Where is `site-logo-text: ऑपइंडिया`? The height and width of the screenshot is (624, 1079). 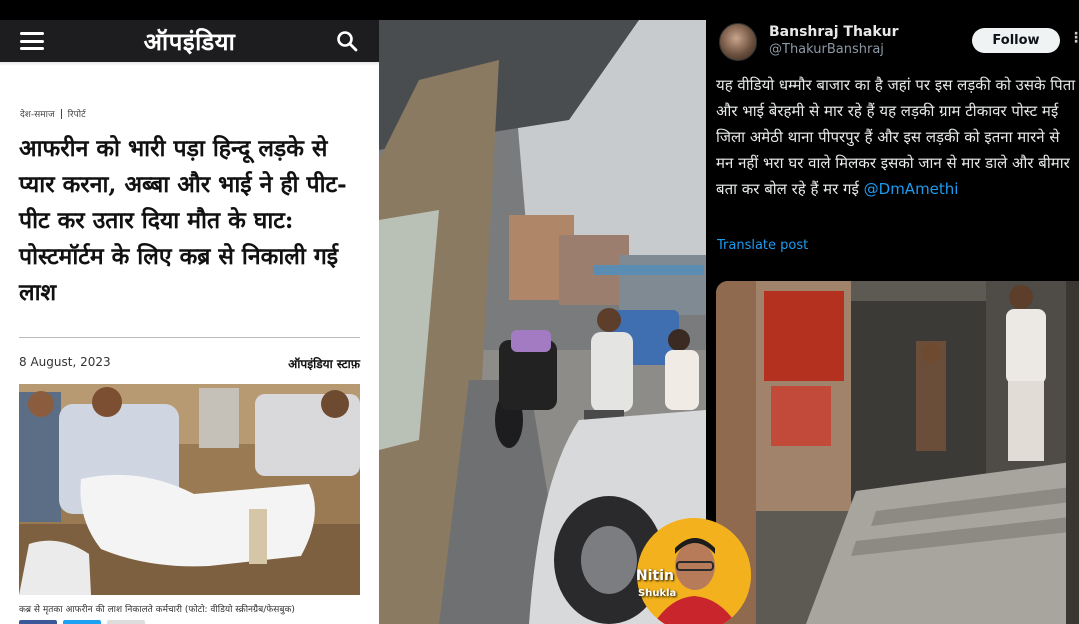 site-logo-text: ऑपइंडिया is located at coordinates (189, 41).